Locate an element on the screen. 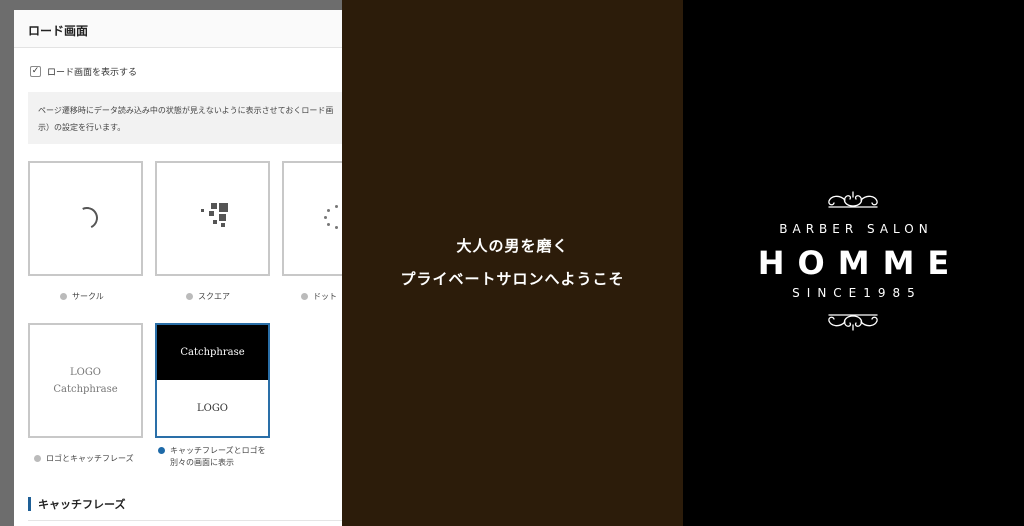 The width and height of the screenshot is (1024, 526). option-square-label: スクエア is located at coordinates (208, 297).